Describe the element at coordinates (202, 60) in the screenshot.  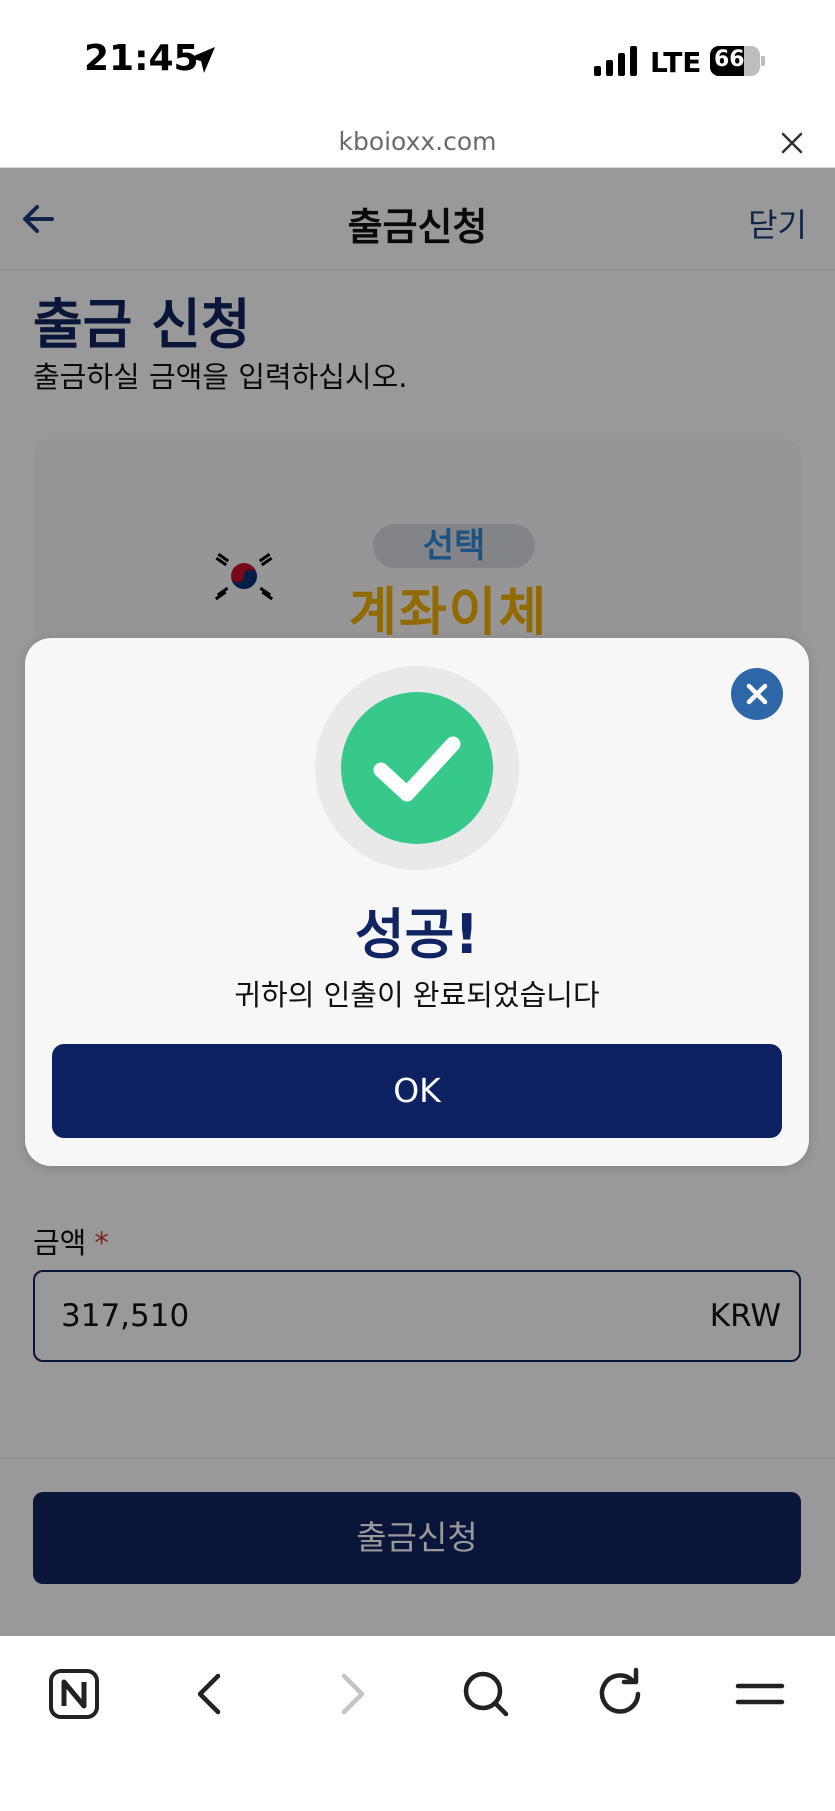
I see `location-arrow-icon` at that location.